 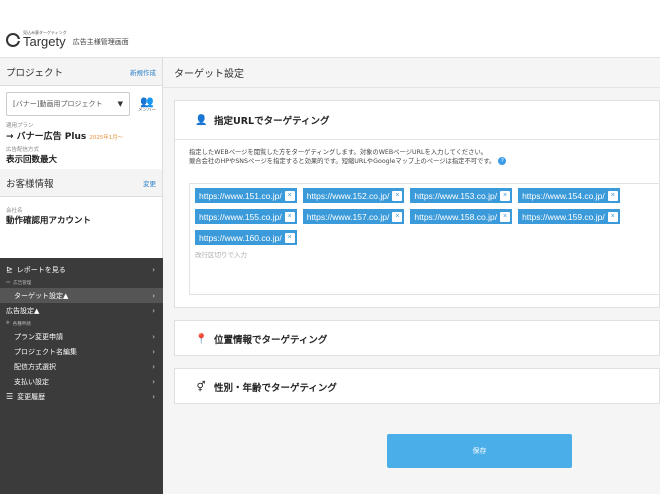 What do you see at coordinates (330, 40) in the screenshot?
I see `app-header: 見込み客ターゲティング Targety 広告主様管理画面` at bounding box center [330, 40].